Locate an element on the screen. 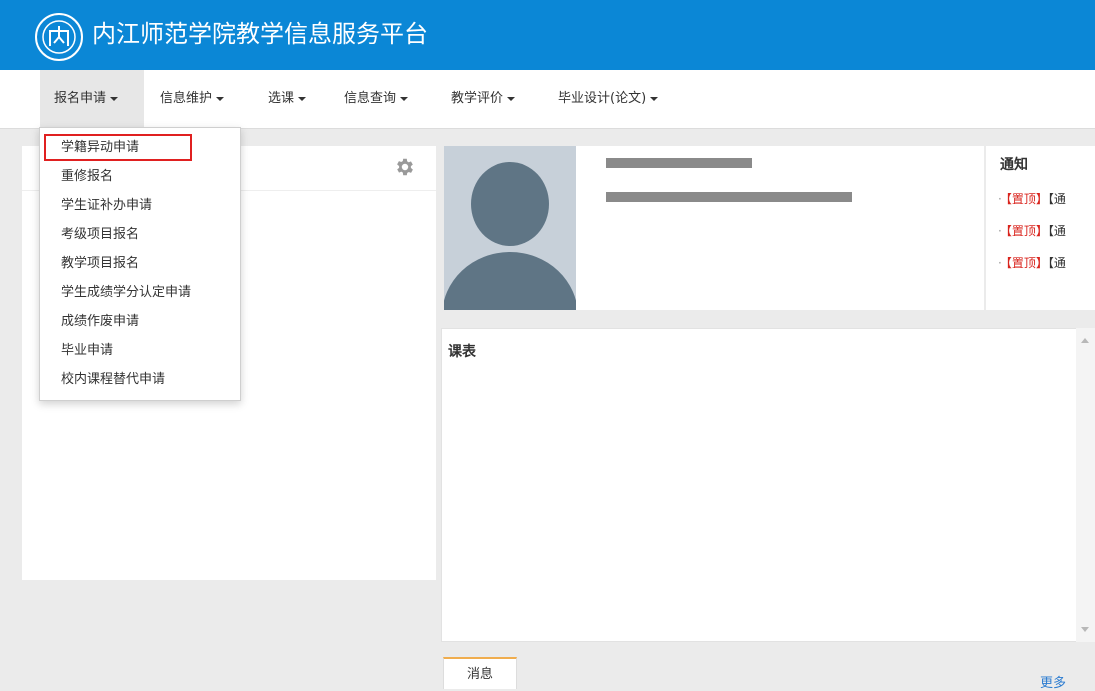 Image resolution: width=1095 pixels, height=691 pixels. menu-item-credit-recognition: 学生成绩学分认定申请 is located at coordinates (140, 292).